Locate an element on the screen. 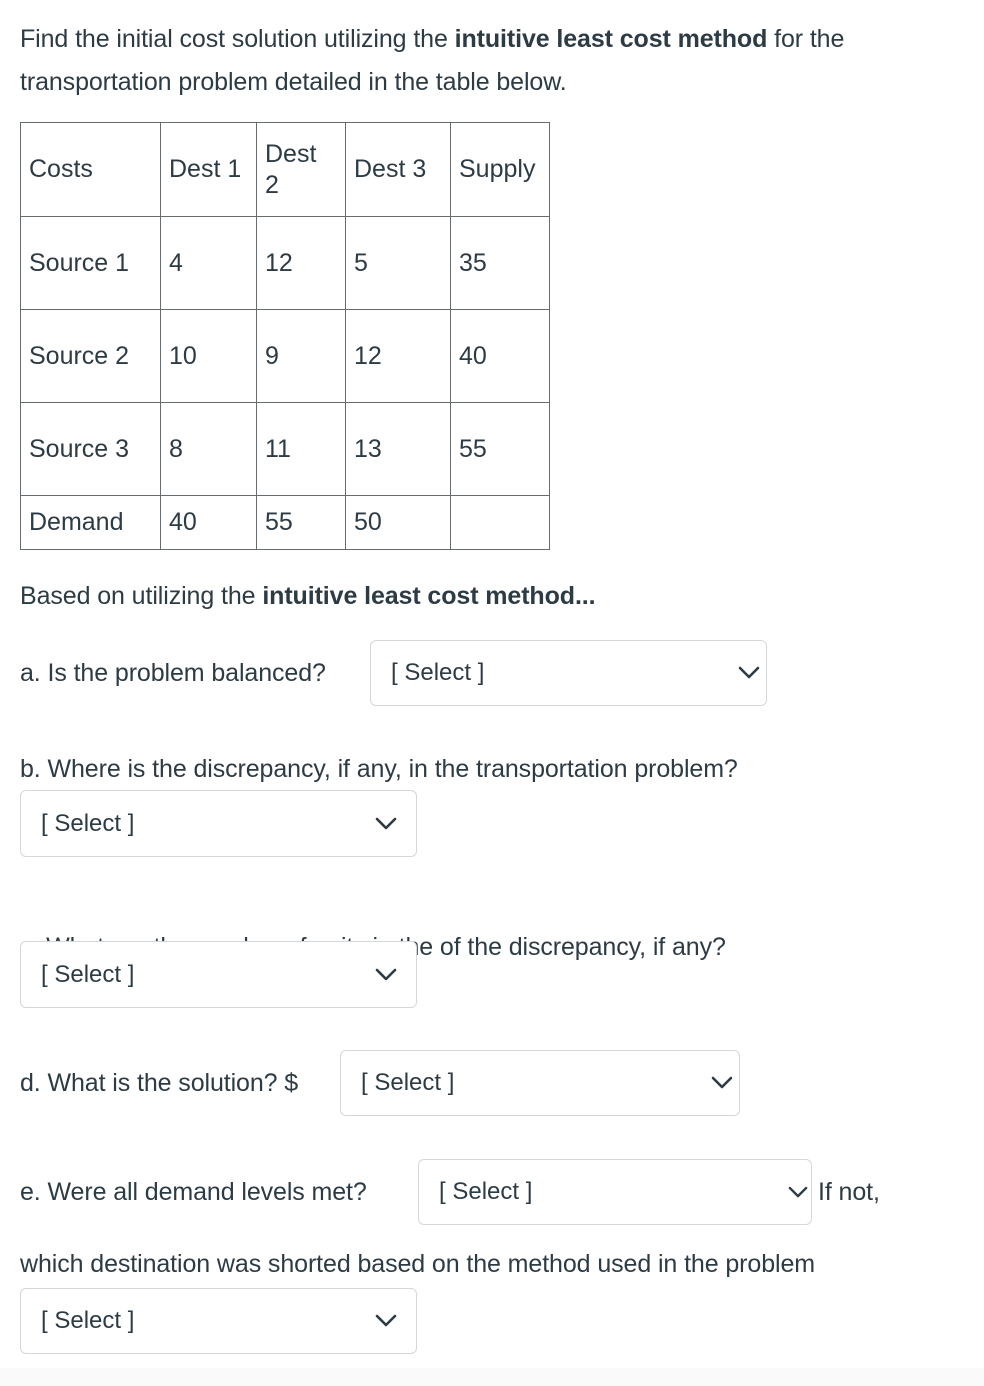 This screenshot has width=984, height=1386. question-b-select-value: [ Select ] is located at coordinates (88, 823).